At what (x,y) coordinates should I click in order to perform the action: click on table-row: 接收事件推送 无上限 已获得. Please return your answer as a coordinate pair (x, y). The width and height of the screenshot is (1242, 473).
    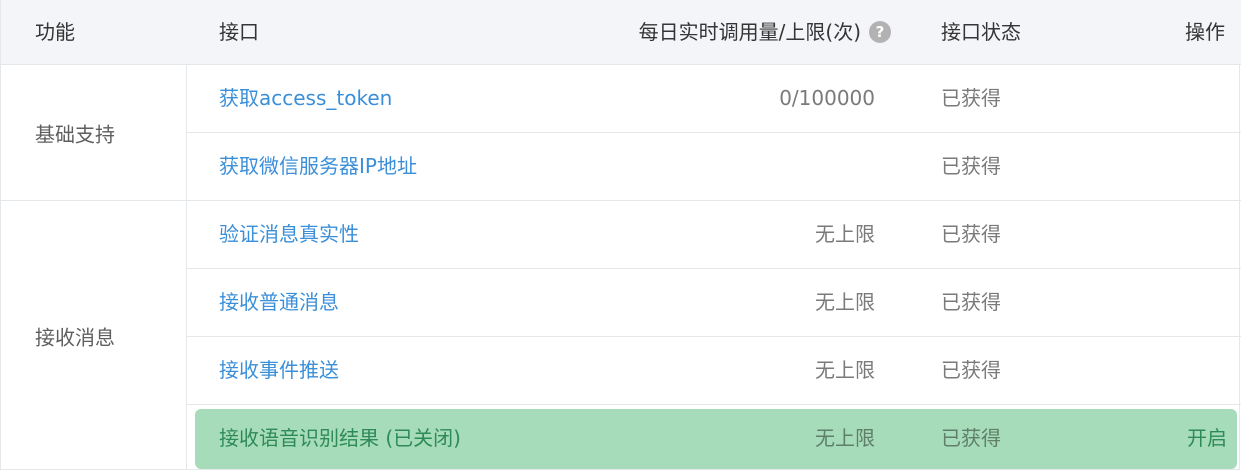
    Looking at the image, I should click on (714, 371).